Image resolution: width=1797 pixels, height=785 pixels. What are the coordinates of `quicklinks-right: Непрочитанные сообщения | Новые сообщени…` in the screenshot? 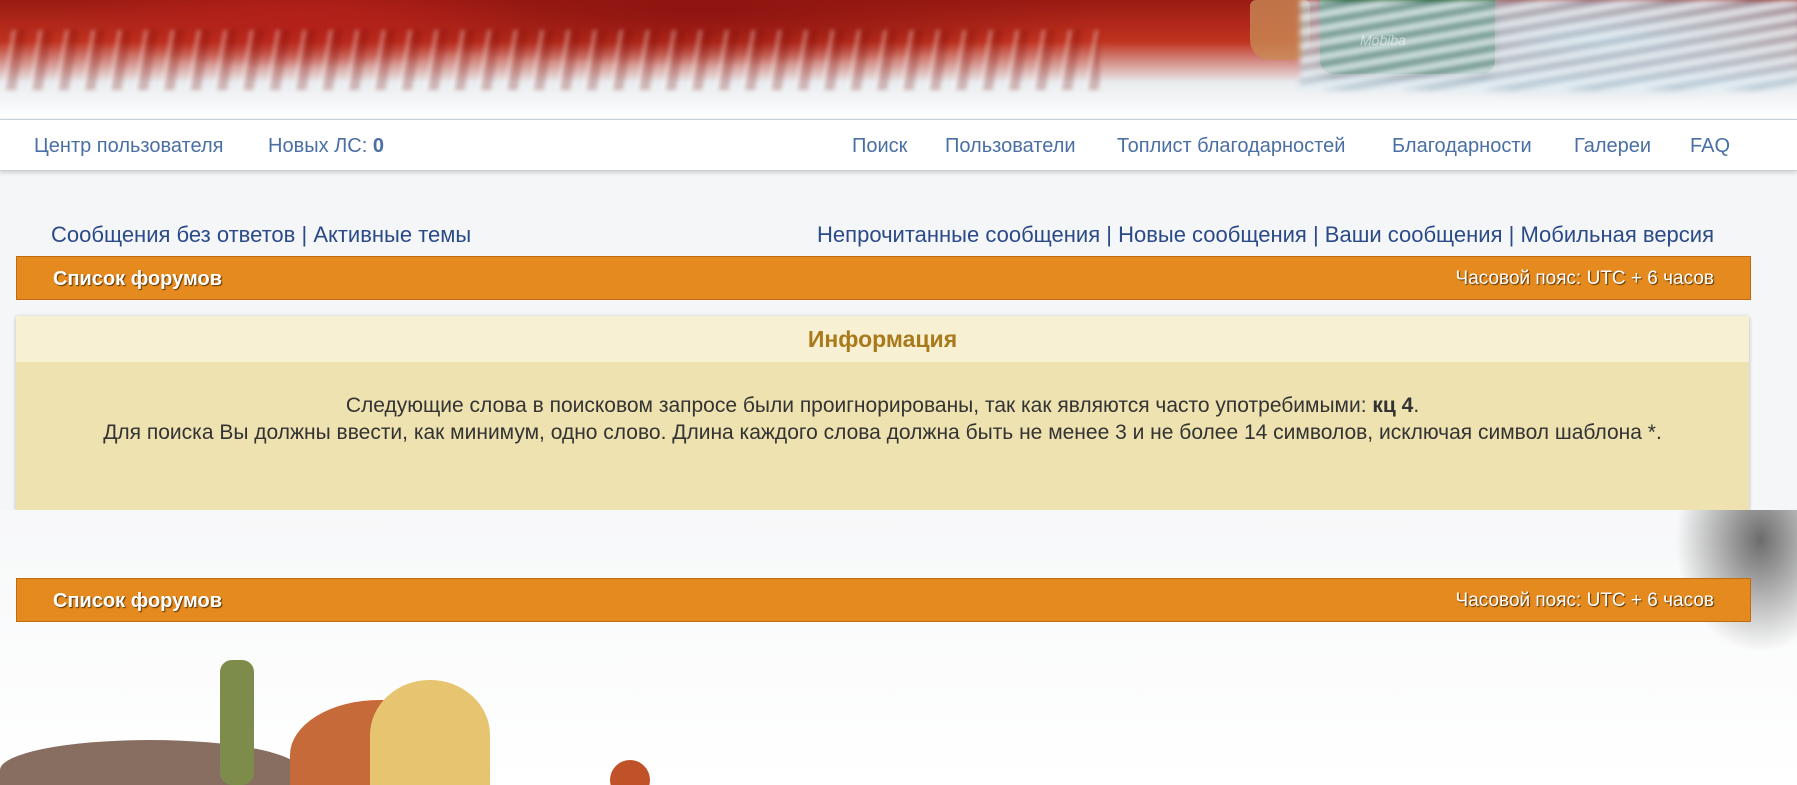 It's located at (1265, 235).